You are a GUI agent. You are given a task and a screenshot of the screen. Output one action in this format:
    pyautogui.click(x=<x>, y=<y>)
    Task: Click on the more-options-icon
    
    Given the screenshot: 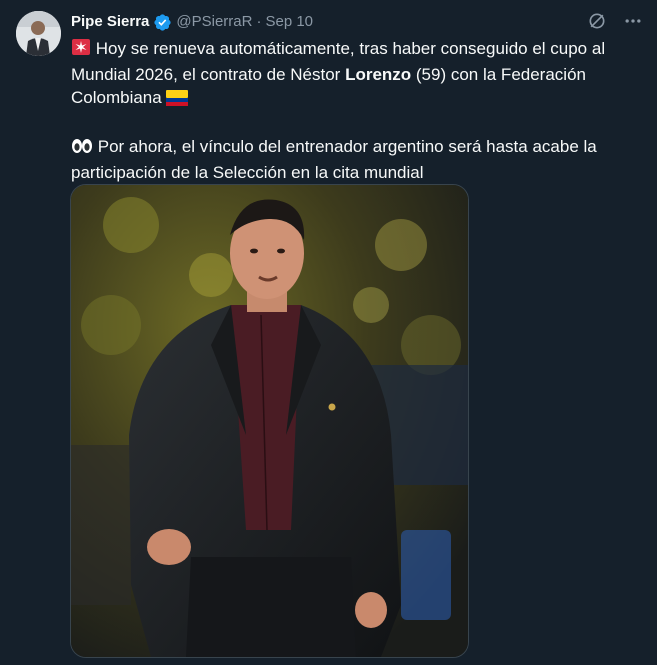 What is the action you would take?
    pyautogui.click(x=633, y=21)
    